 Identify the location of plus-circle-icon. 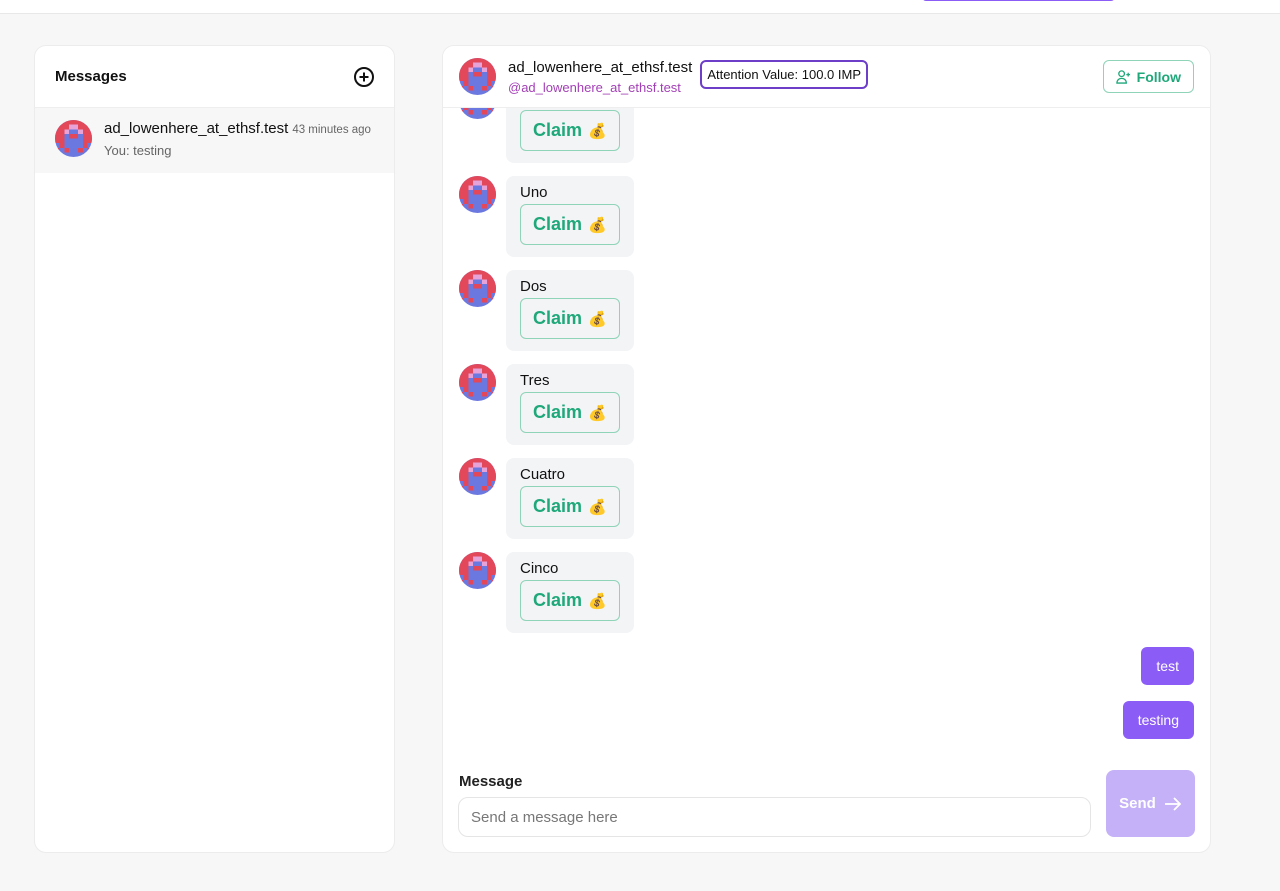
(364, 76).